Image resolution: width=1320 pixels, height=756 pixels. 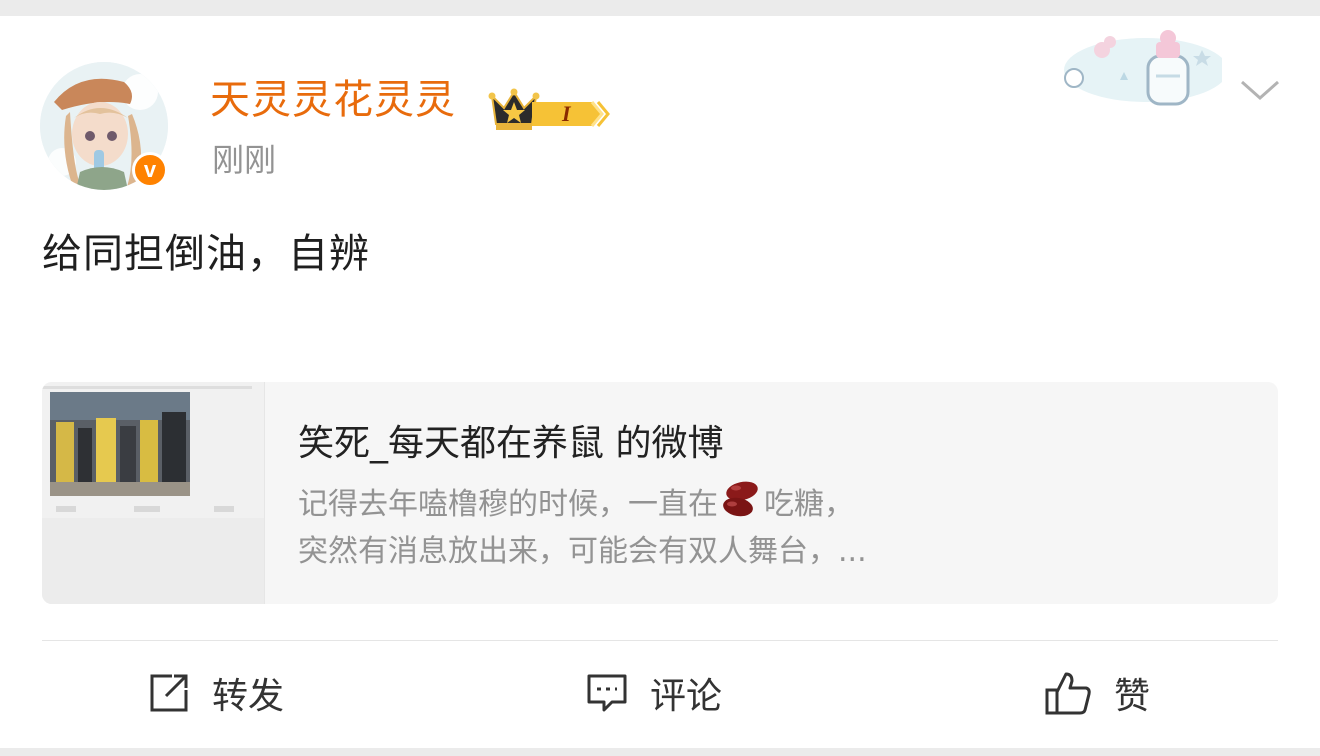 What do you see at coordinates (169, 693) in the screenshot?
I see `share-icon` at bounding box center [169, 693].